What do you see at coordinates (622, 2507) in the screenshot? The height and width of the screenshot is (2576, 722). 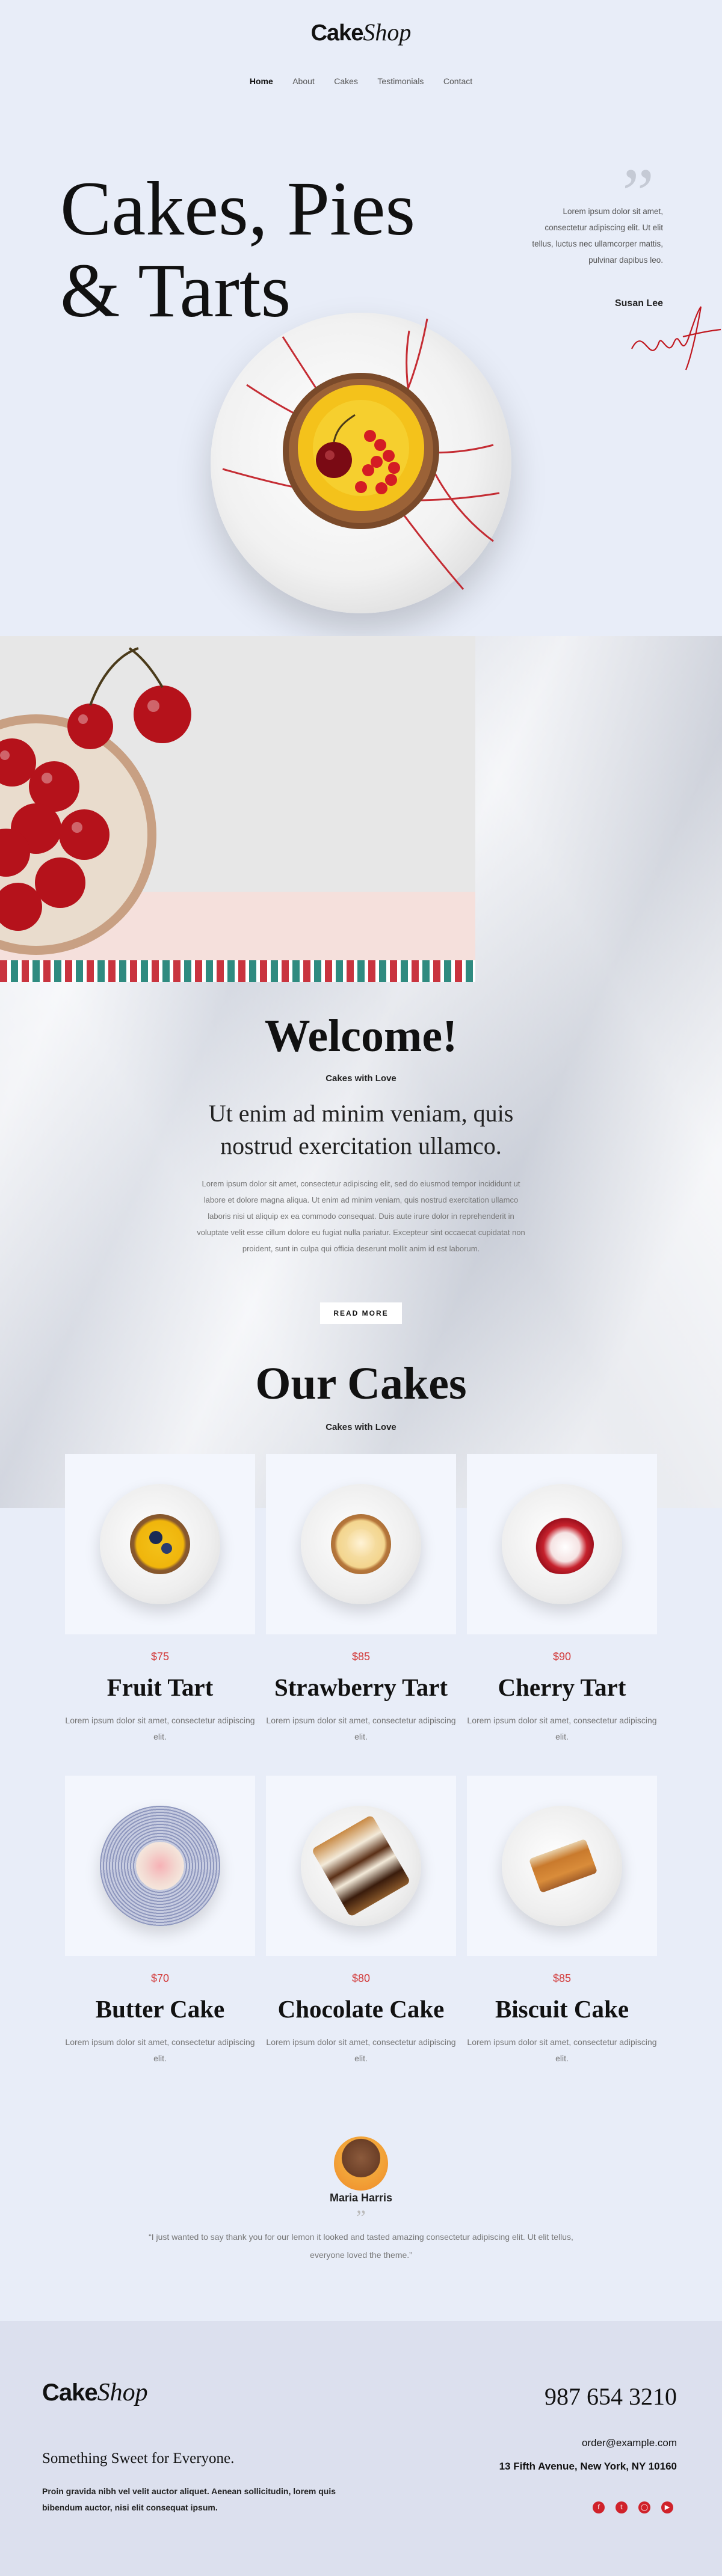 I see `twitter-icon: t` at bounding box center [622, 2507].